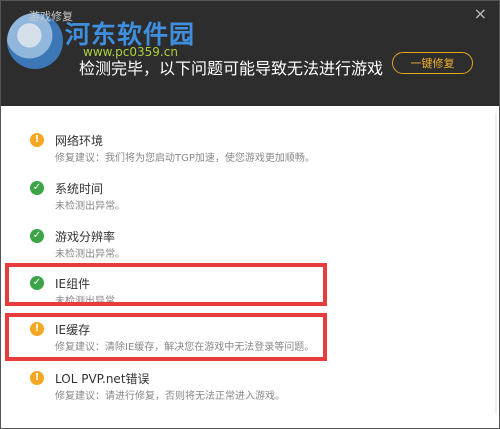  I want to click on close-icon: ×, so click(480, 13).